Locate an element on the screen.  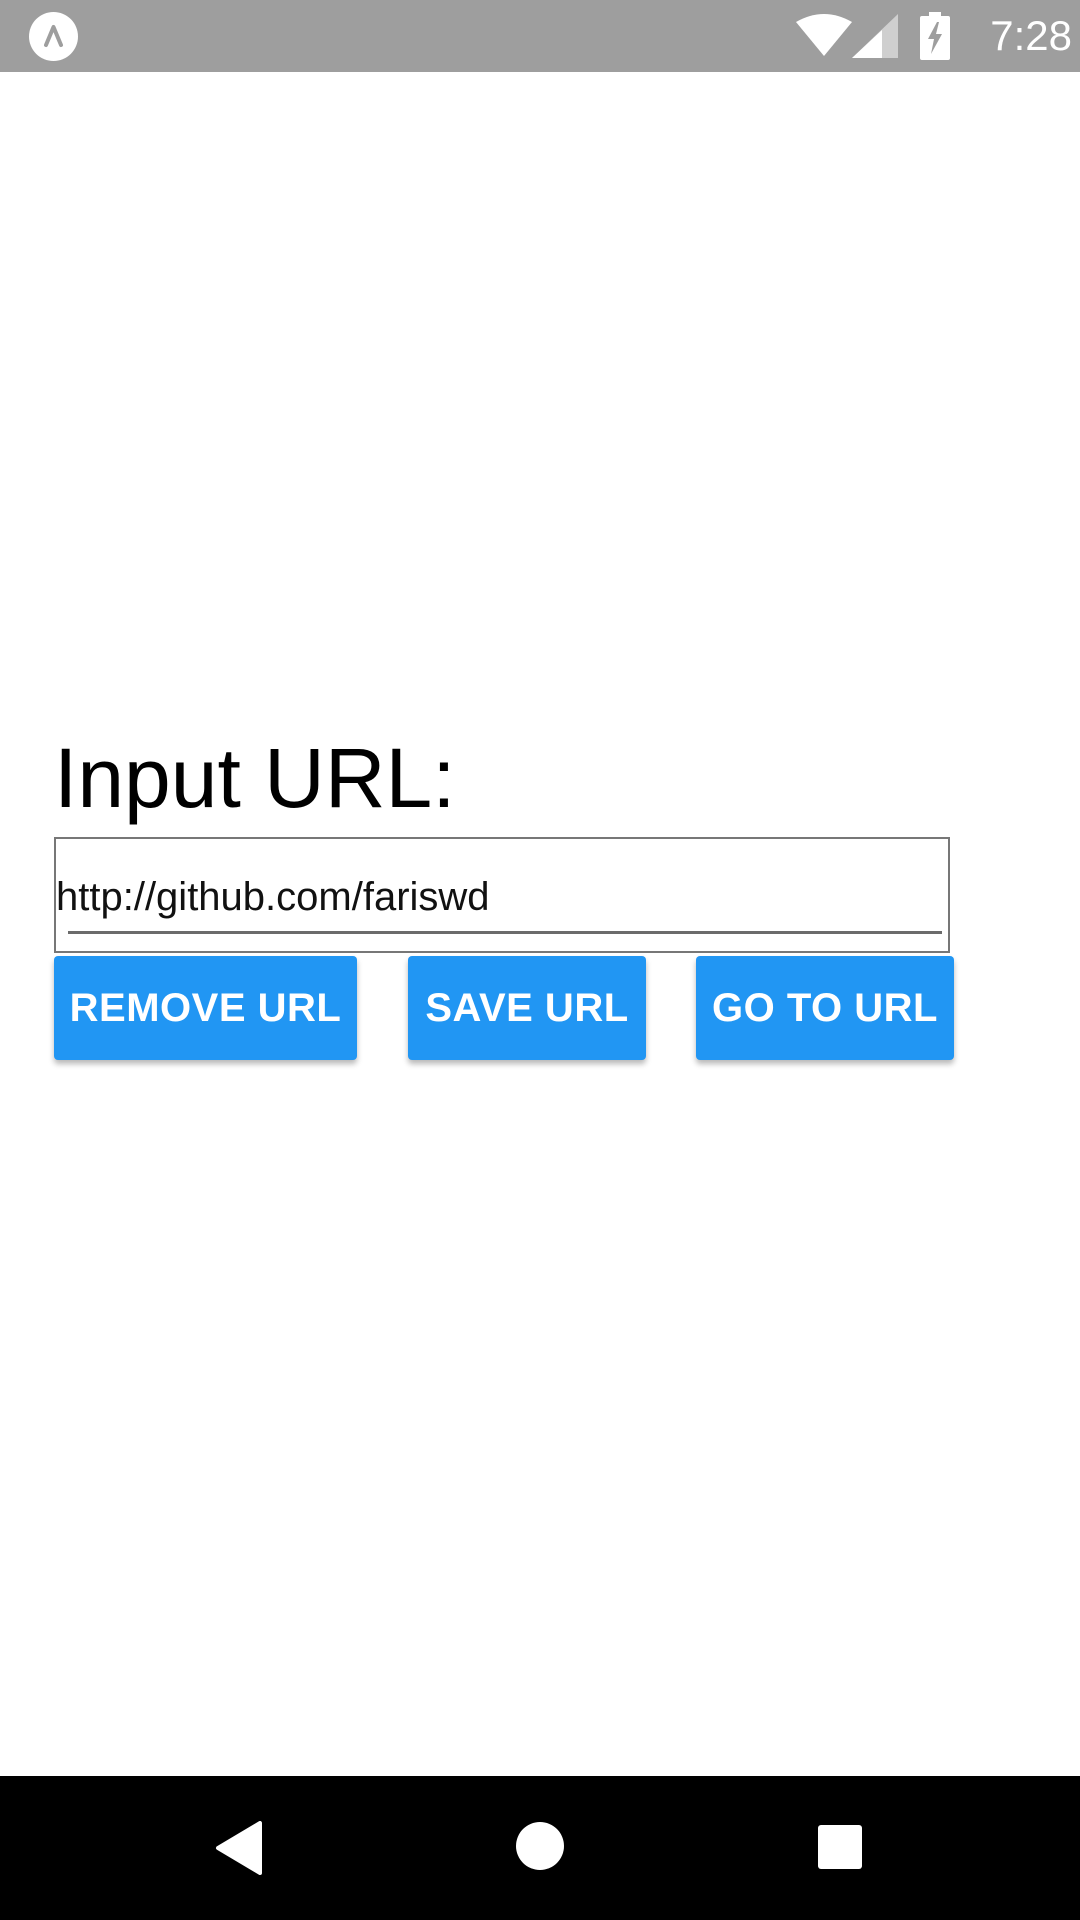
go-to-url-button: GO TO URL is located at coordinates (825, 1008).